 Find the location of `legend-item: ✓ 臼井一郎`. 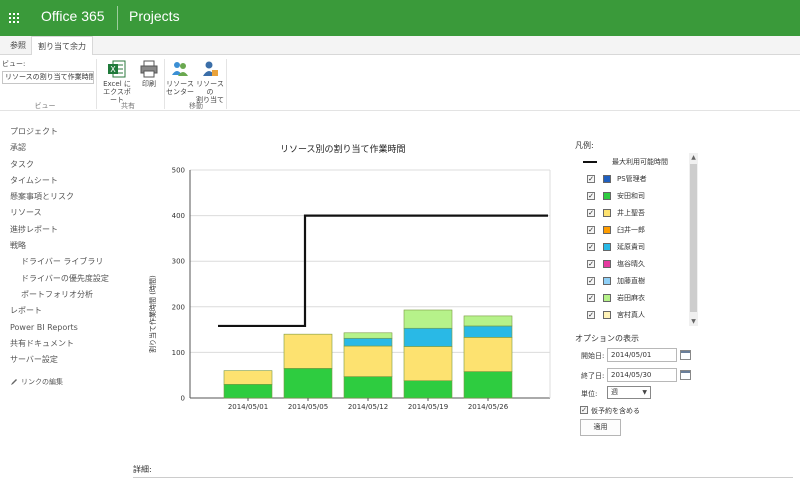

legend-item: ✓ 臼井一郎 is located at coordinates (632, 229).